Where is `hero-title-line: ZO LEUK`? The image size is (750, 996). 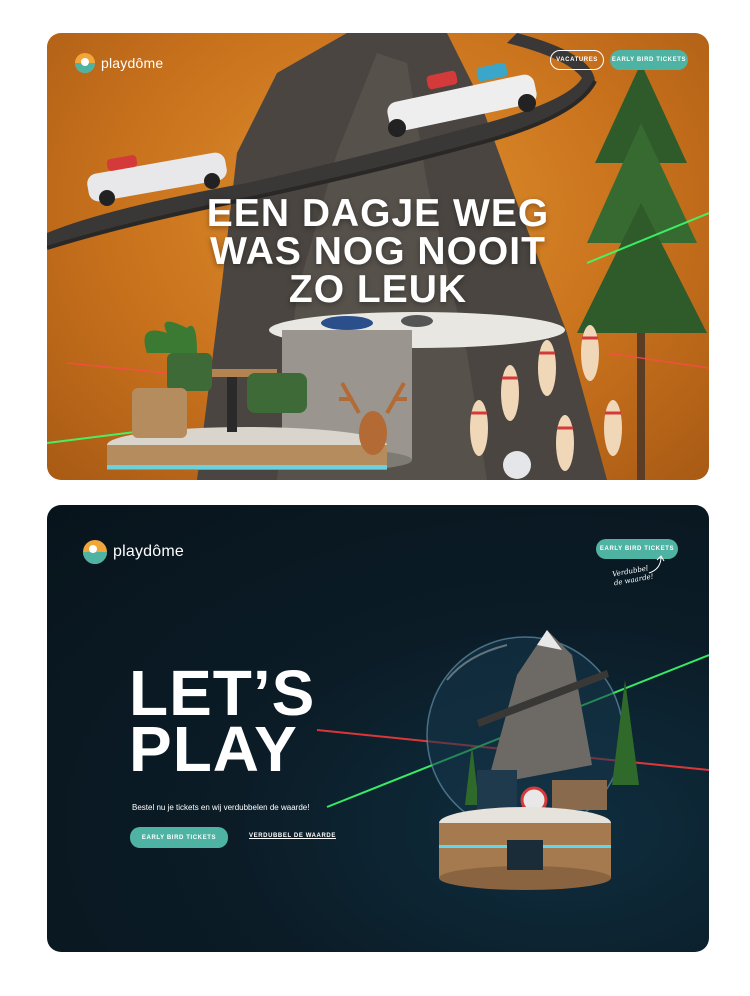 hero-title-line: ZO LEUK is located at coordinates (378, 289).